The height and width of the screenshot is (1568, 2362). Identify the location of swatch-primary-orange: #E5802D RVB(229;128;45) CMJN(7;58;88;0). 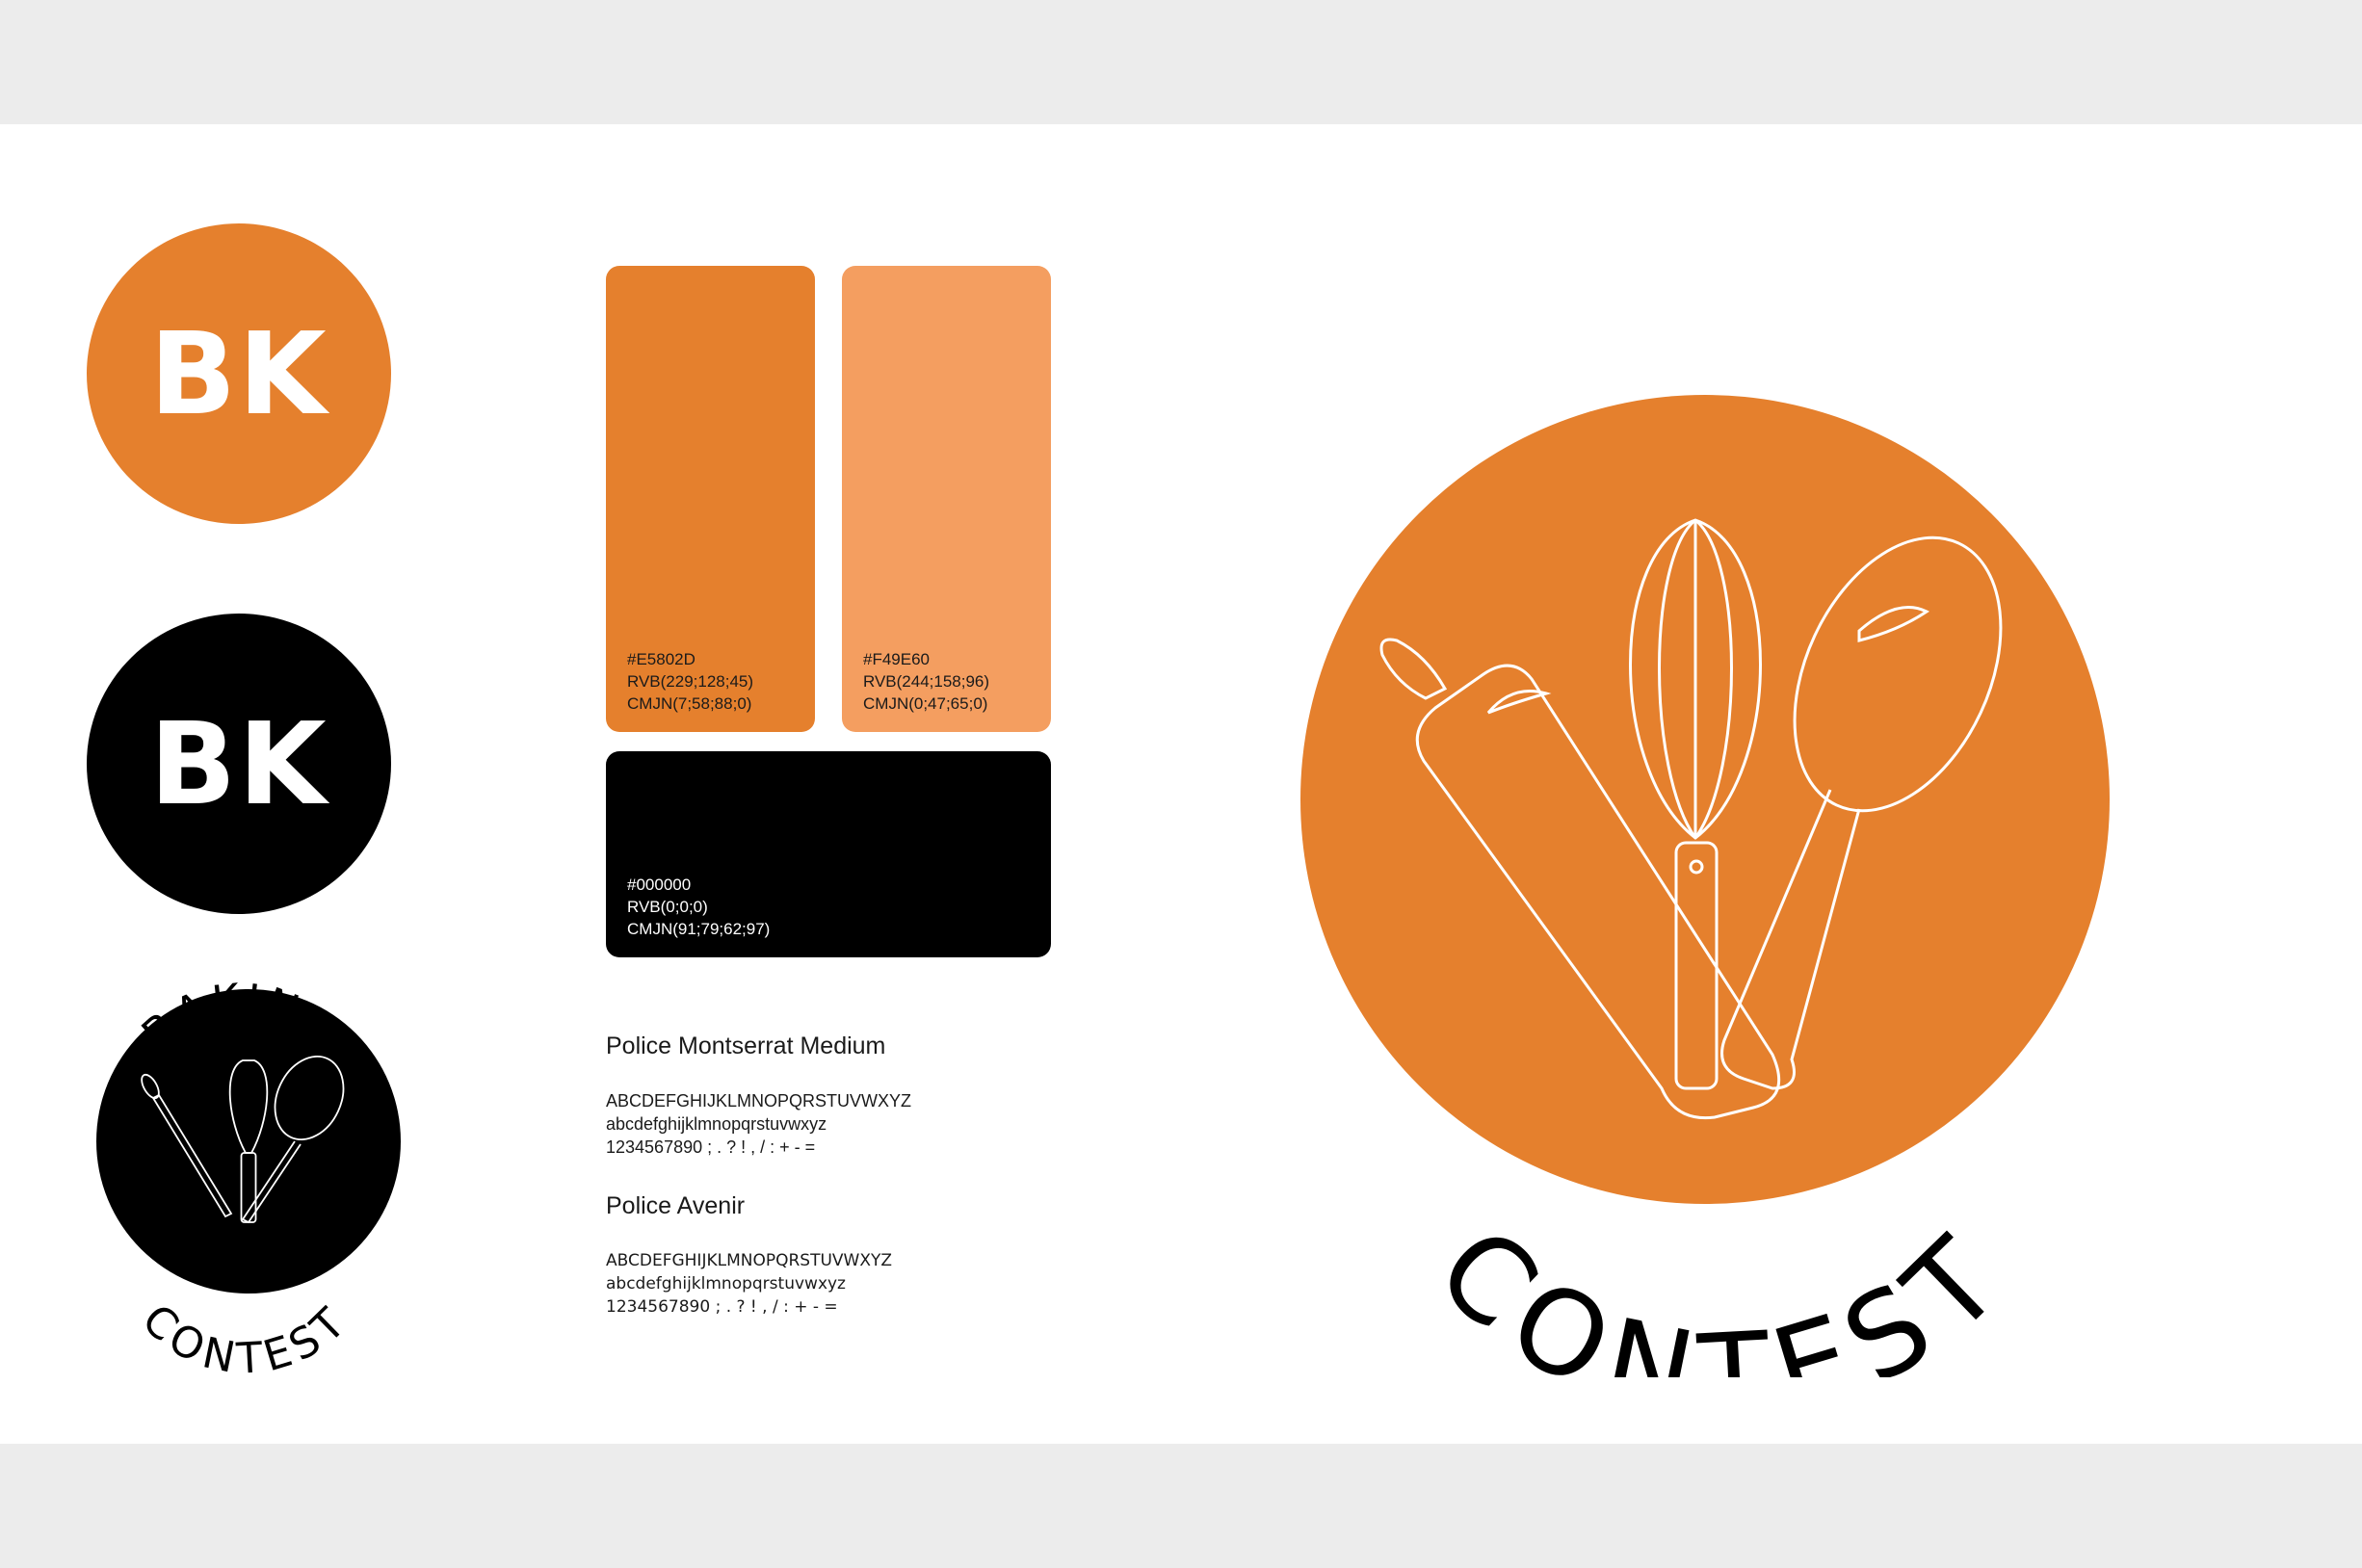
(710, 499).